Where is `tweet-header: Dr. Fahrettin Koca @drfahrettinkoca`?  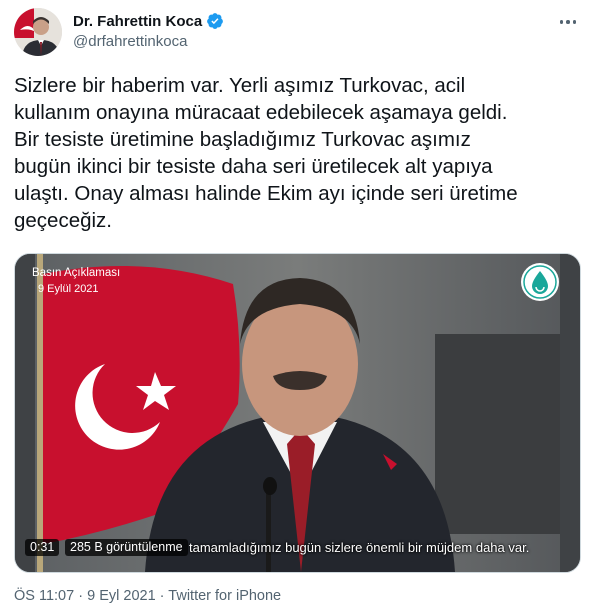
tweet-header: Dr. Fahrettin Koca @drfahrettinkoca is located at coordinates (298, 33).